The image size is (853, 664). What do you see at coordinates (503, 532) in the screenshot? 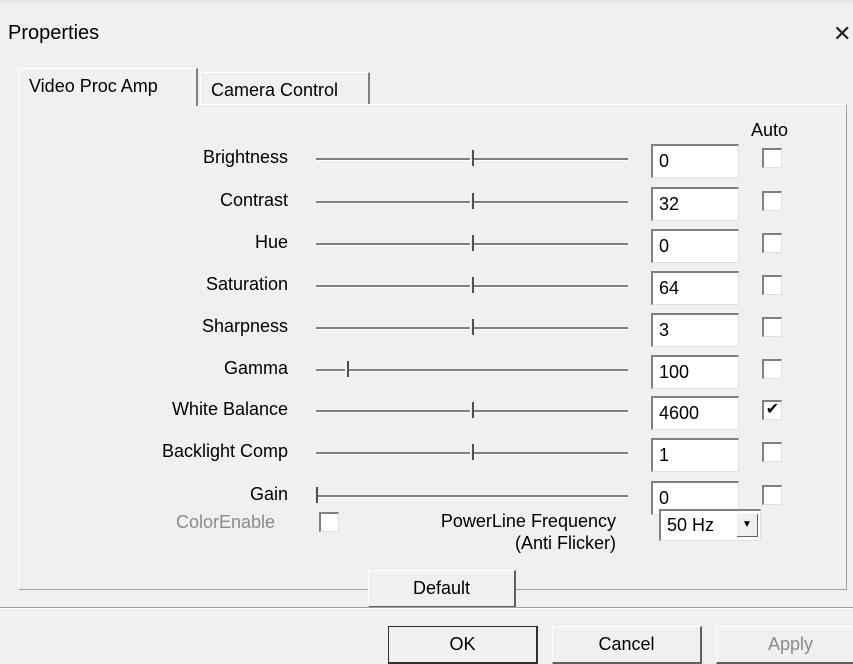
I see `powerline-frequency-label: PowerLine Frequency (Anti Flicker)` at bounding box center [503, 532].